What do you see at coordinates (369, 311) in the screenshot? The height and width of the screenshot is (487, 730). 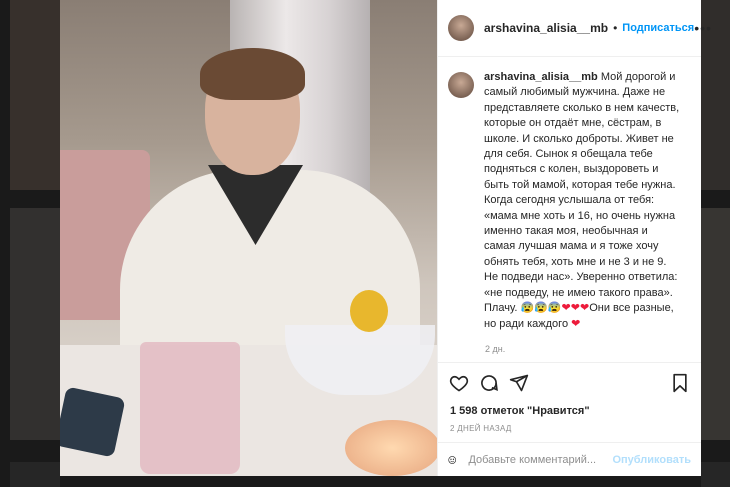 I see `photo-dessert` at bounding box center [369, 311].